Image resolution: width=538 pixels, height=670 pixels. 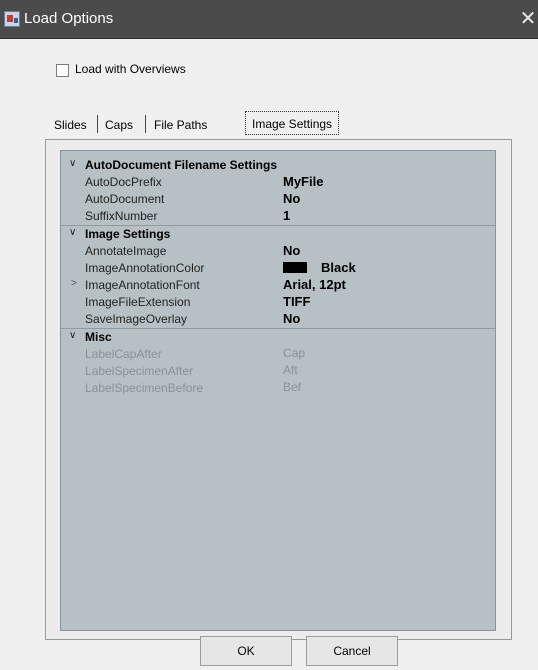 I want to click on property-row-saveimageoverlay: SaveImageOverlay No, so click(x=278, y=319).